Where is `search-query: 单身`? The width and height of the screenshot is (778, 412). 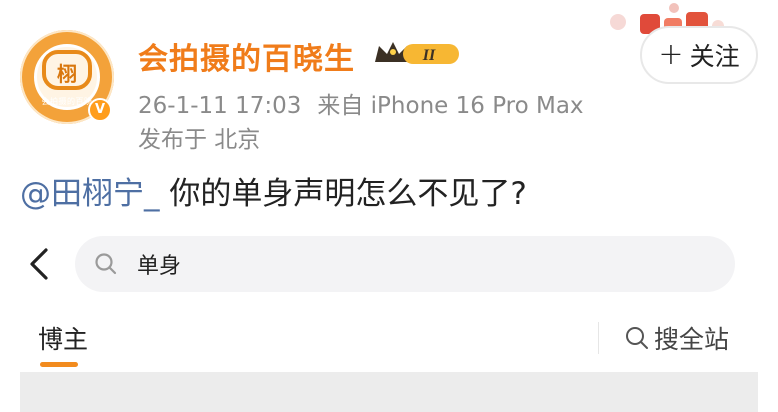 search-query: 单身 is located at coordinates (159, 266).